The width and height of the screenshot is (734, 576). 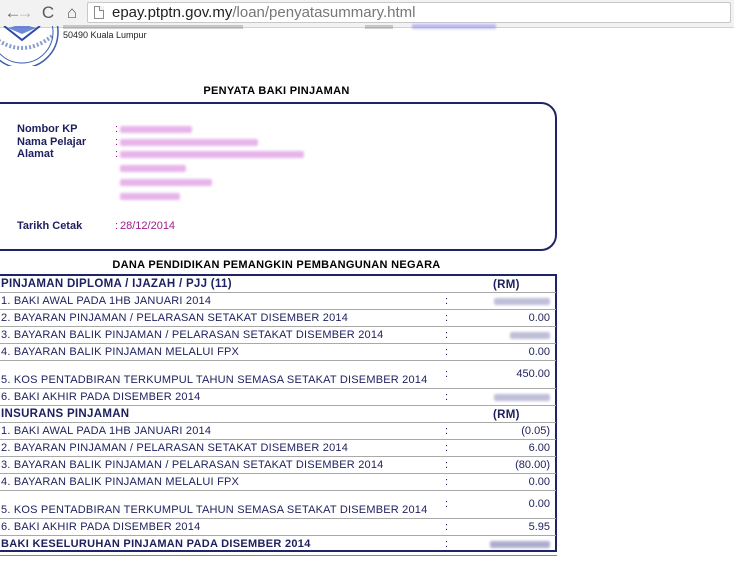 I want to click on alamat-line-2-blurred, so click(x=153, y=168).